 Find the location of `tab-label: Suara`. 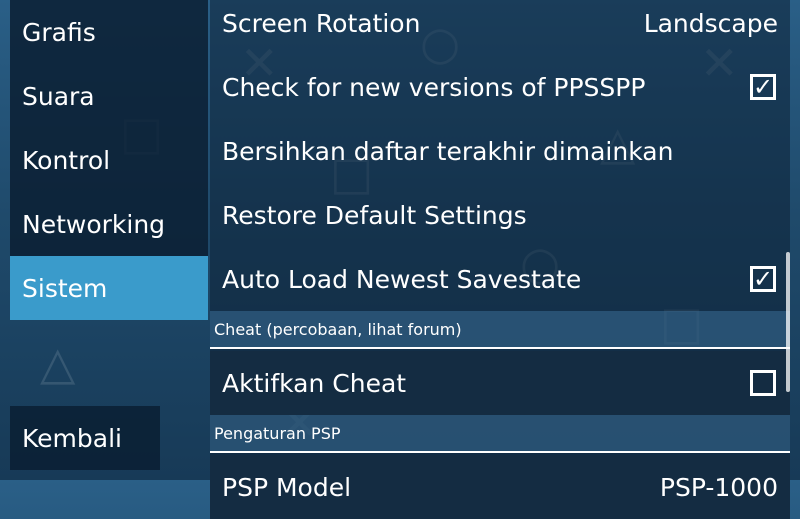

tab-label: Suara is located at coordinates (58, 96).